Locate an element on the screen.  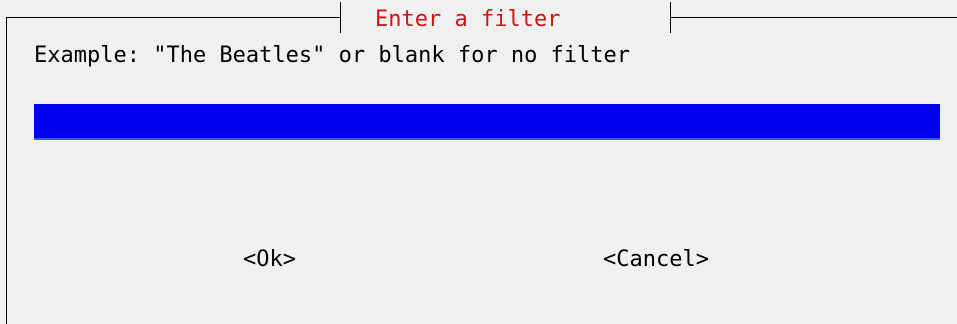
filter-input is located at coordinates (487, 121).